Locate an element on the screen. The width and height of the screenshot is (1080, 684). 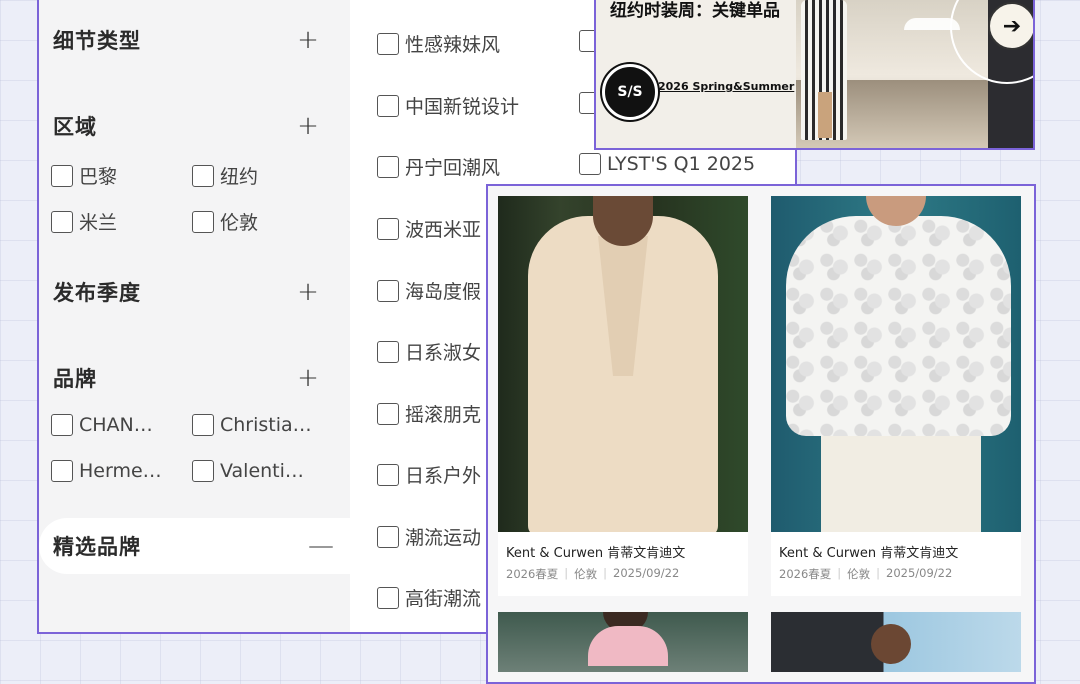
checkbox-region-london: 伦敦 is located at coordinates (225, 221).